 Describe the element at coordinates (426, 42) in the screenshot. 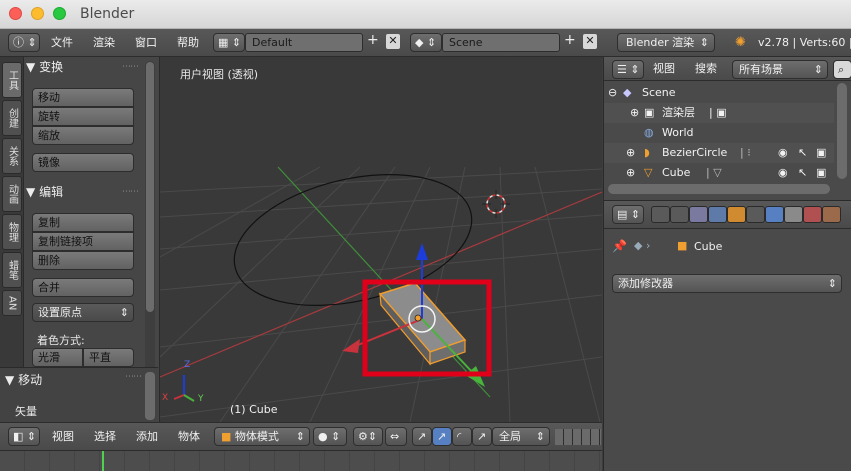

I see `scene-icon-button: ◆ ⇕` at that location.